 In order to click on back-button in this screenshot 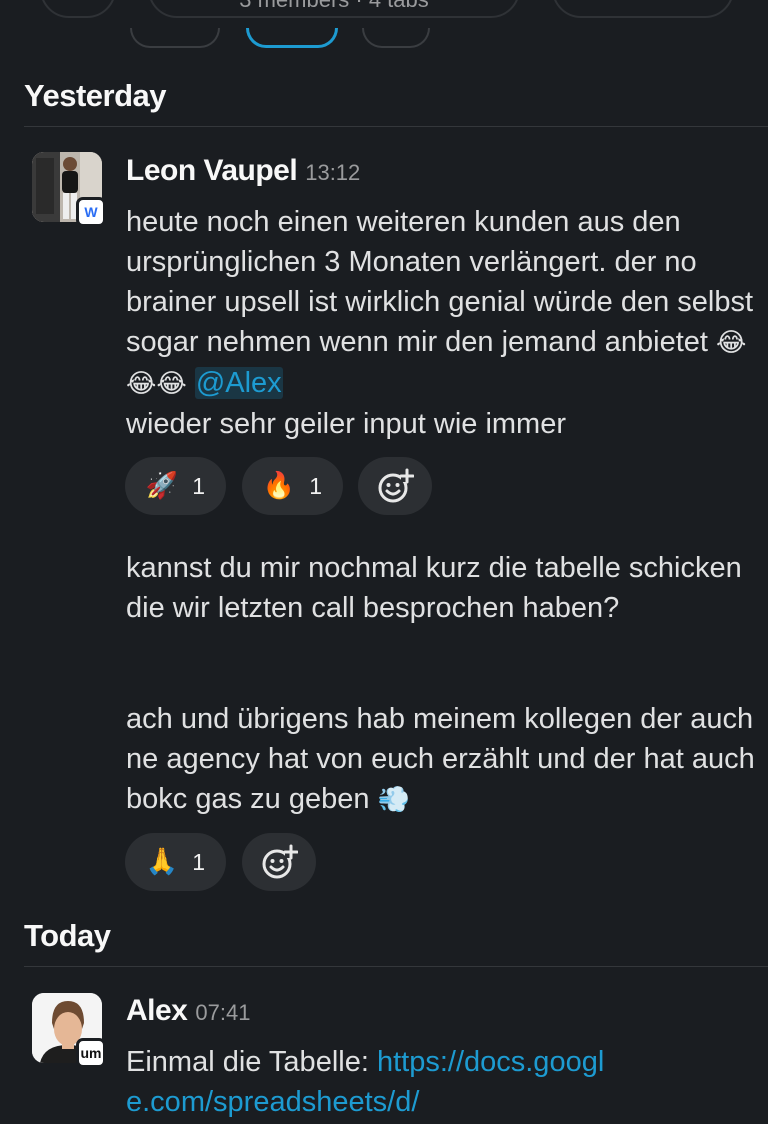, I will do `click(78, 9)`.